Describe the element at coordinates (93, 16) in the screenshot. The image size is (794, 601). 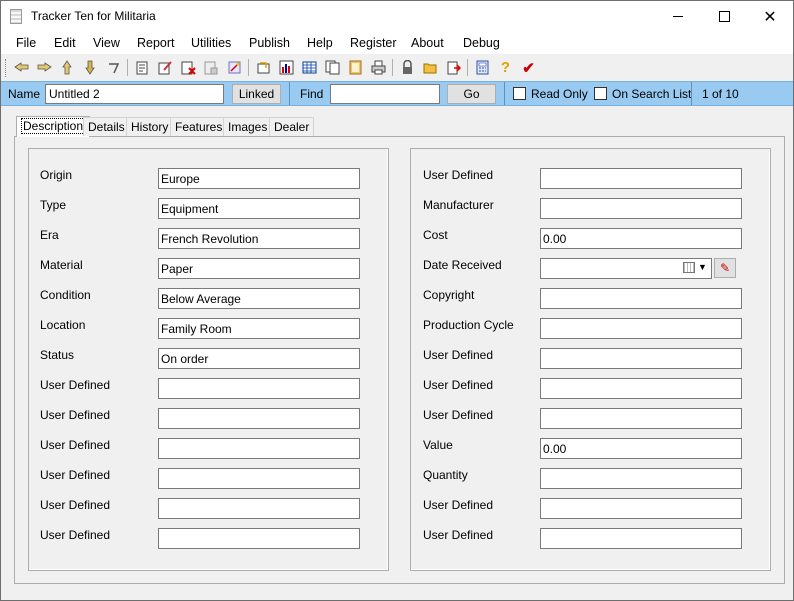
I see `window-title: Tracker Ten for Militaria` at that location.